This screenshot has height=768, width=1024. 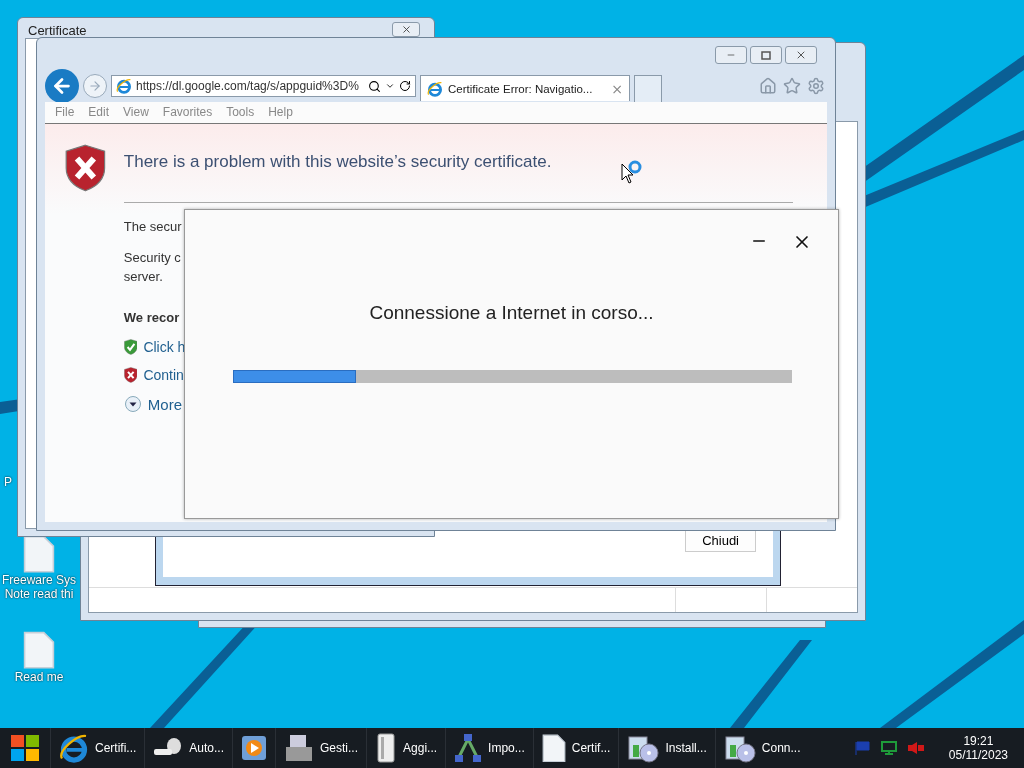 What do you see at coordinates (164, 404) in the screenshot?
I see `more-link: More` at bounding box center [164, 404].